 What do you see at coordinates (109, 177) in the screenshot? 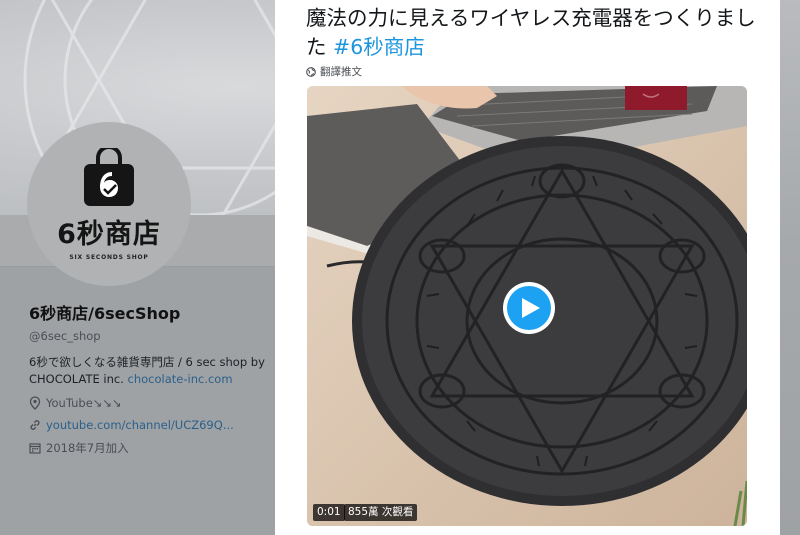
I see `shopping-bag-icon` at bounding box center [109, 177].